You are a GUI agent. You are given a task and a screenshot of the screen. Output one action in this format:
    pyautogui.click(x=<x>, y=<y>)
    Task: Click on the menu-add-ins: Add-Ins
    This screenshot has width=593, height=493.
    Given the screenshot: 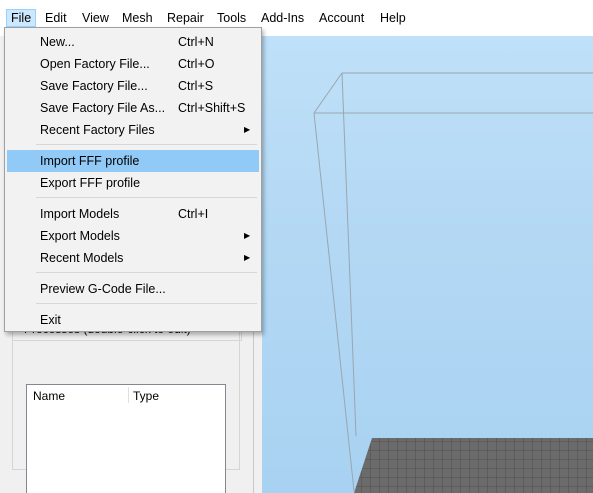 What is the action you would take?
    pyautogui.click(x=282, y=18)
    